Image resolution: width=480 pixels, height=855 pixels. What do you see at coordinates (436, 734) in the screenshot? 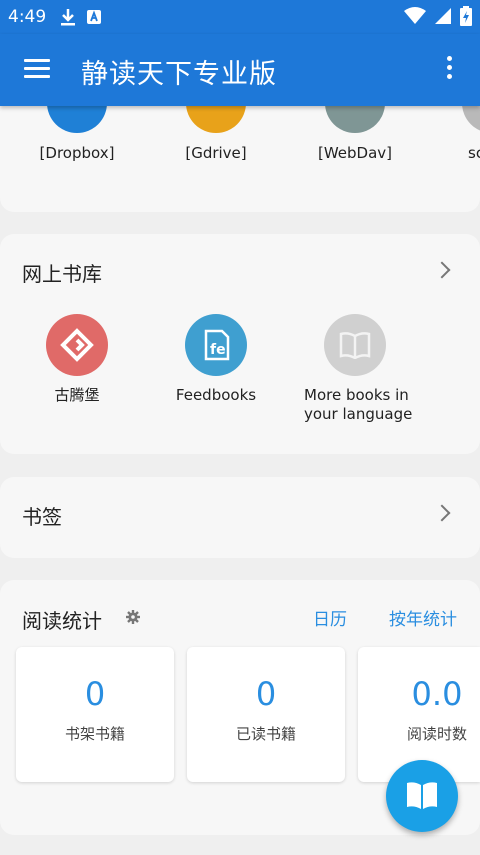
I see `stat-label: 阅读时数` at bounding box center [436, 734].